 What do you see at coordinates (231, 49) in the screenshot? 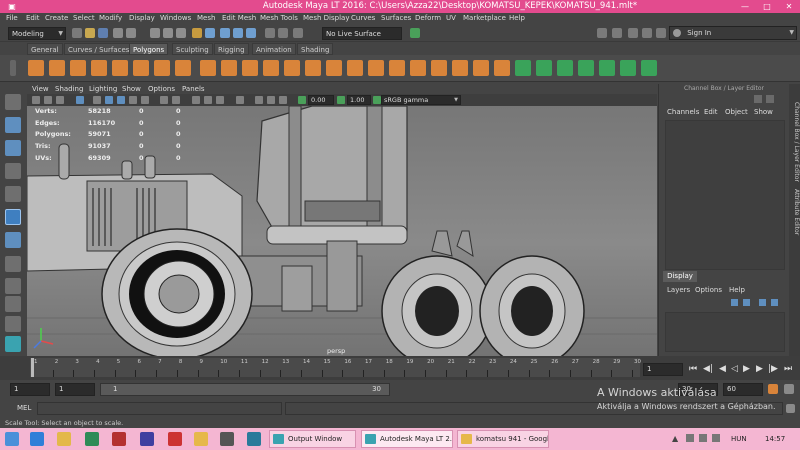
I see `shelf-tab-rigging: Rigging` at bounding box center [231, 49].